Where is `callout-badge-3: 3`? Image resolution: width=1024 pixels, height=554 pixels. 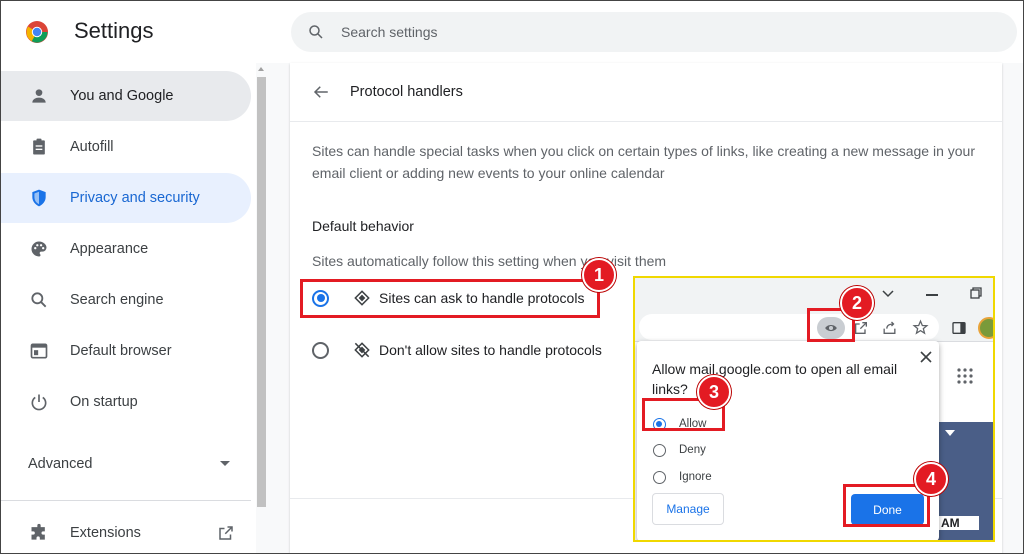 callout-badge-3: 3 is located at coordinates (714, 392).